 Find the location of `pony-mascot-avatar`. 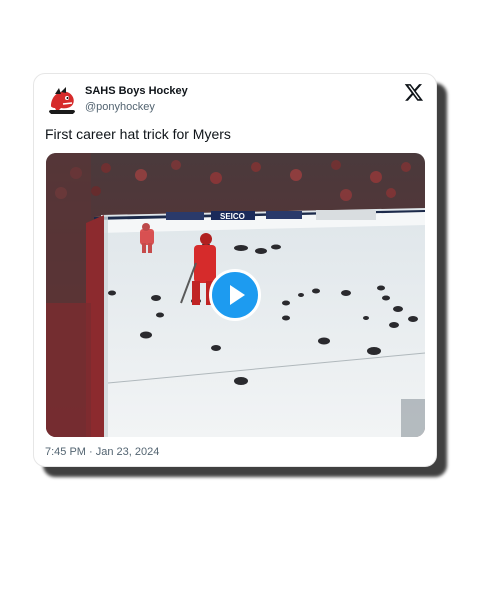

pony-mascot-avatar is located at coordinates (62, 101).